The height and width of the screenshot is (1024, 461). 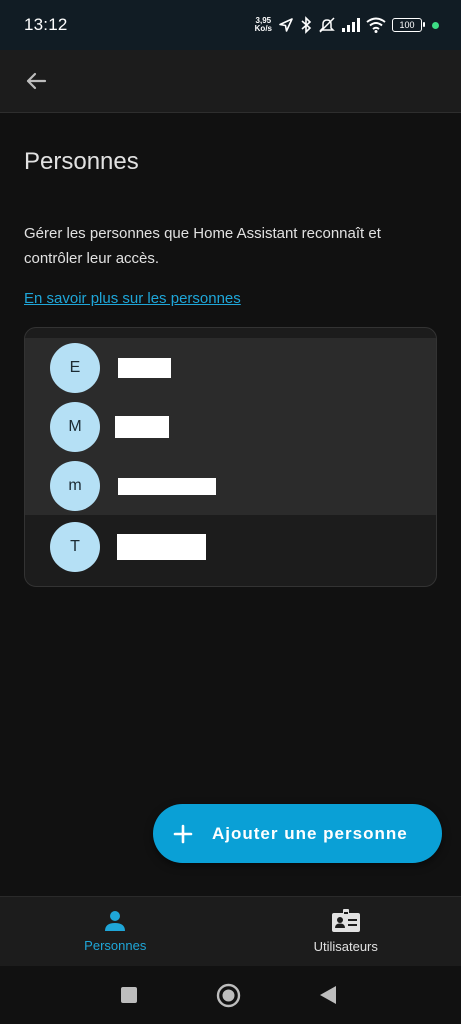 I want to click on add-person-button: Ajouter une personne, so click(x=297, y=833).